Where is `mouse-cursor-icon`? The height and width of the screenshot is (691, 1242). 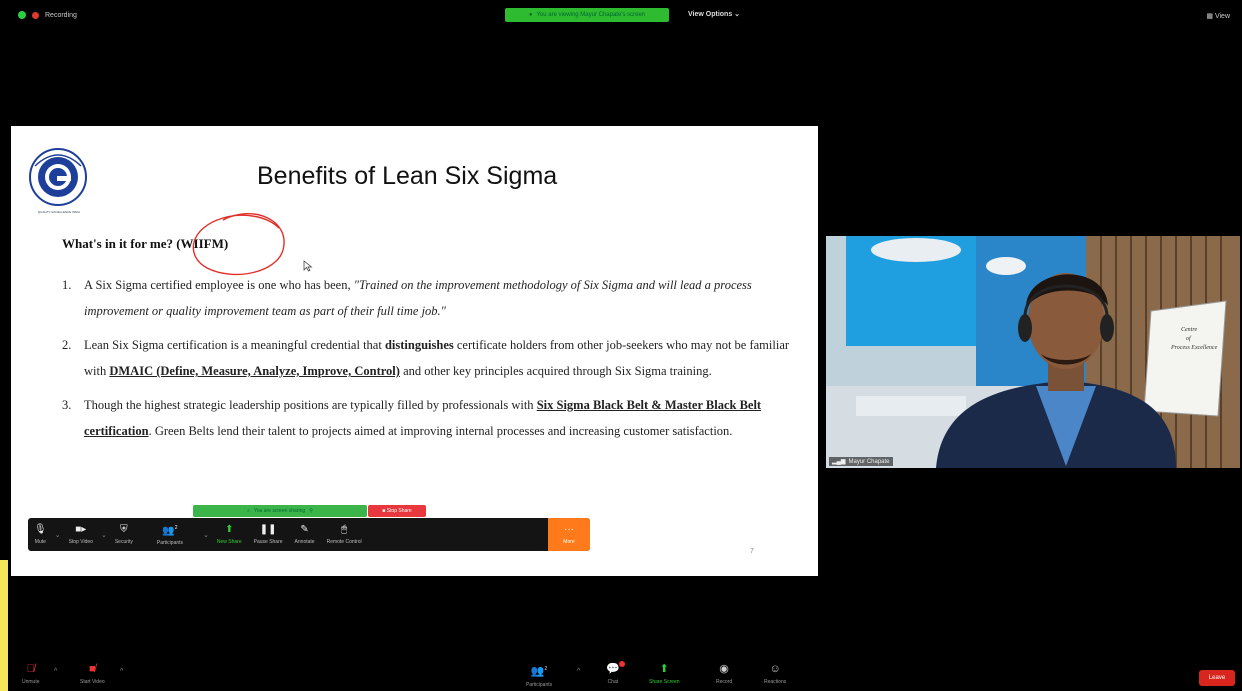
mouse-cursor-icon is located at coordinates (308, 266).